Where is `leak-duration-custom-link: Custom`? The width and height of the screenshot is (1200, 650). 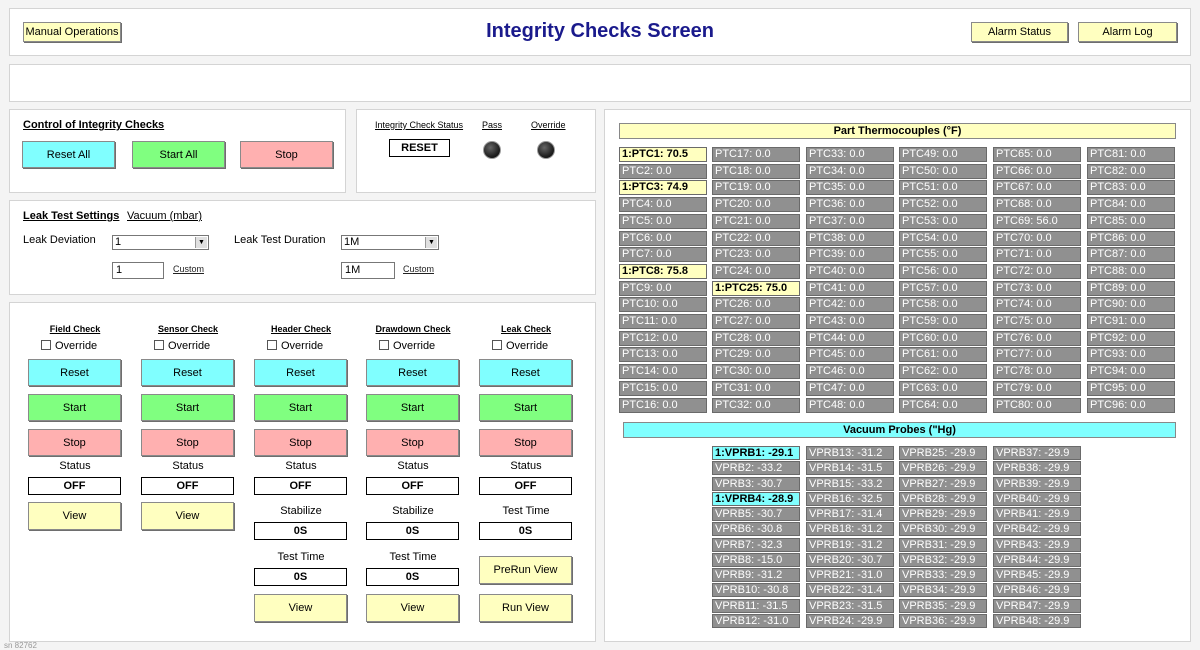
leak-duration-custom-link: Custom is located at coordinates (418, 269).